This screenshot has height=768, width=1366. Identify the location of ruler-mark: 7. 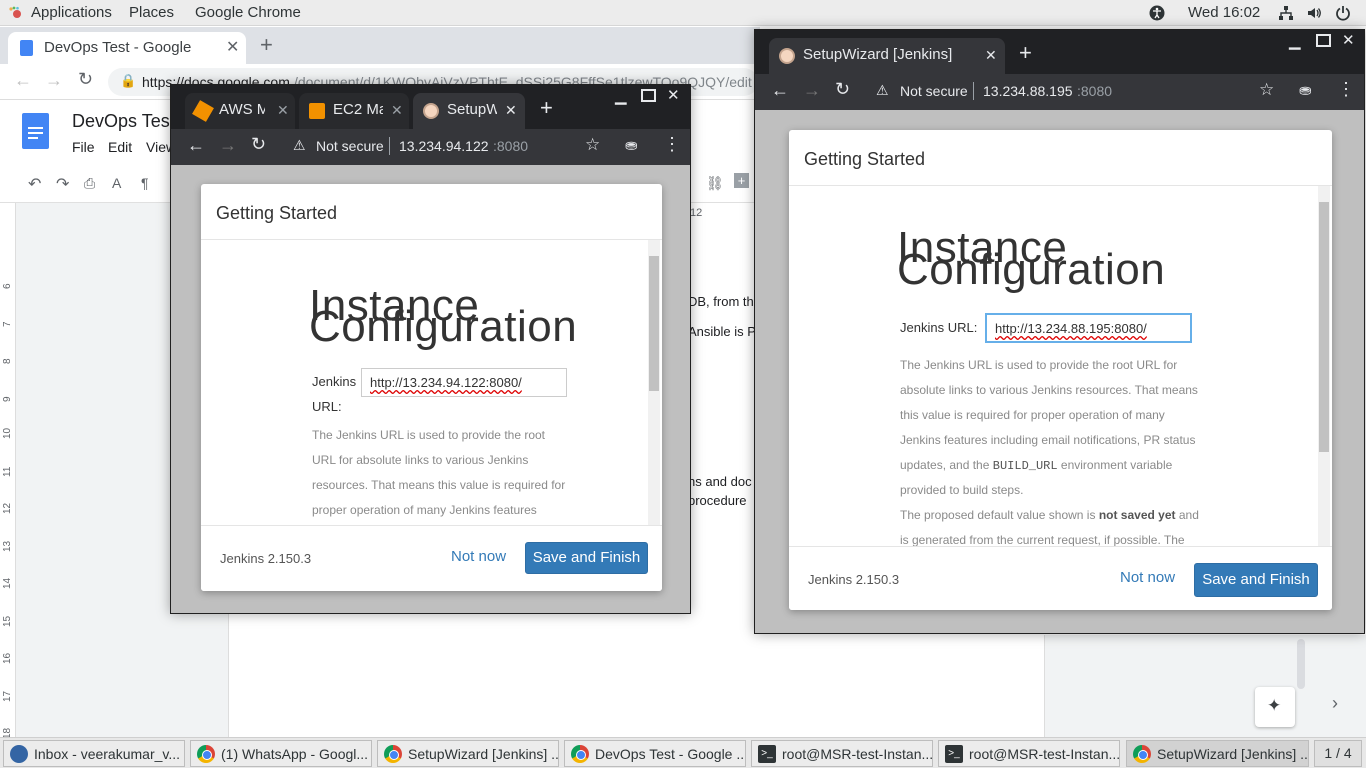
(7, 323).